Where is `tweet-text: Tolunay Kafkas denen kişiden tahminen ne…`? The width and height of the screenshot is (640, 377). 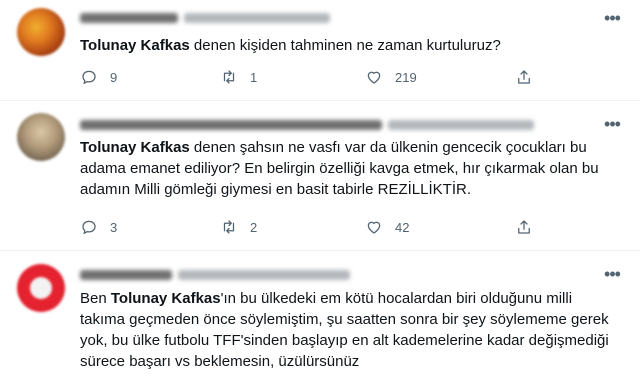
tweet-text: Tolunay Kafkas denen kişiden tahminen ne… is located at coordinates (290, 45).